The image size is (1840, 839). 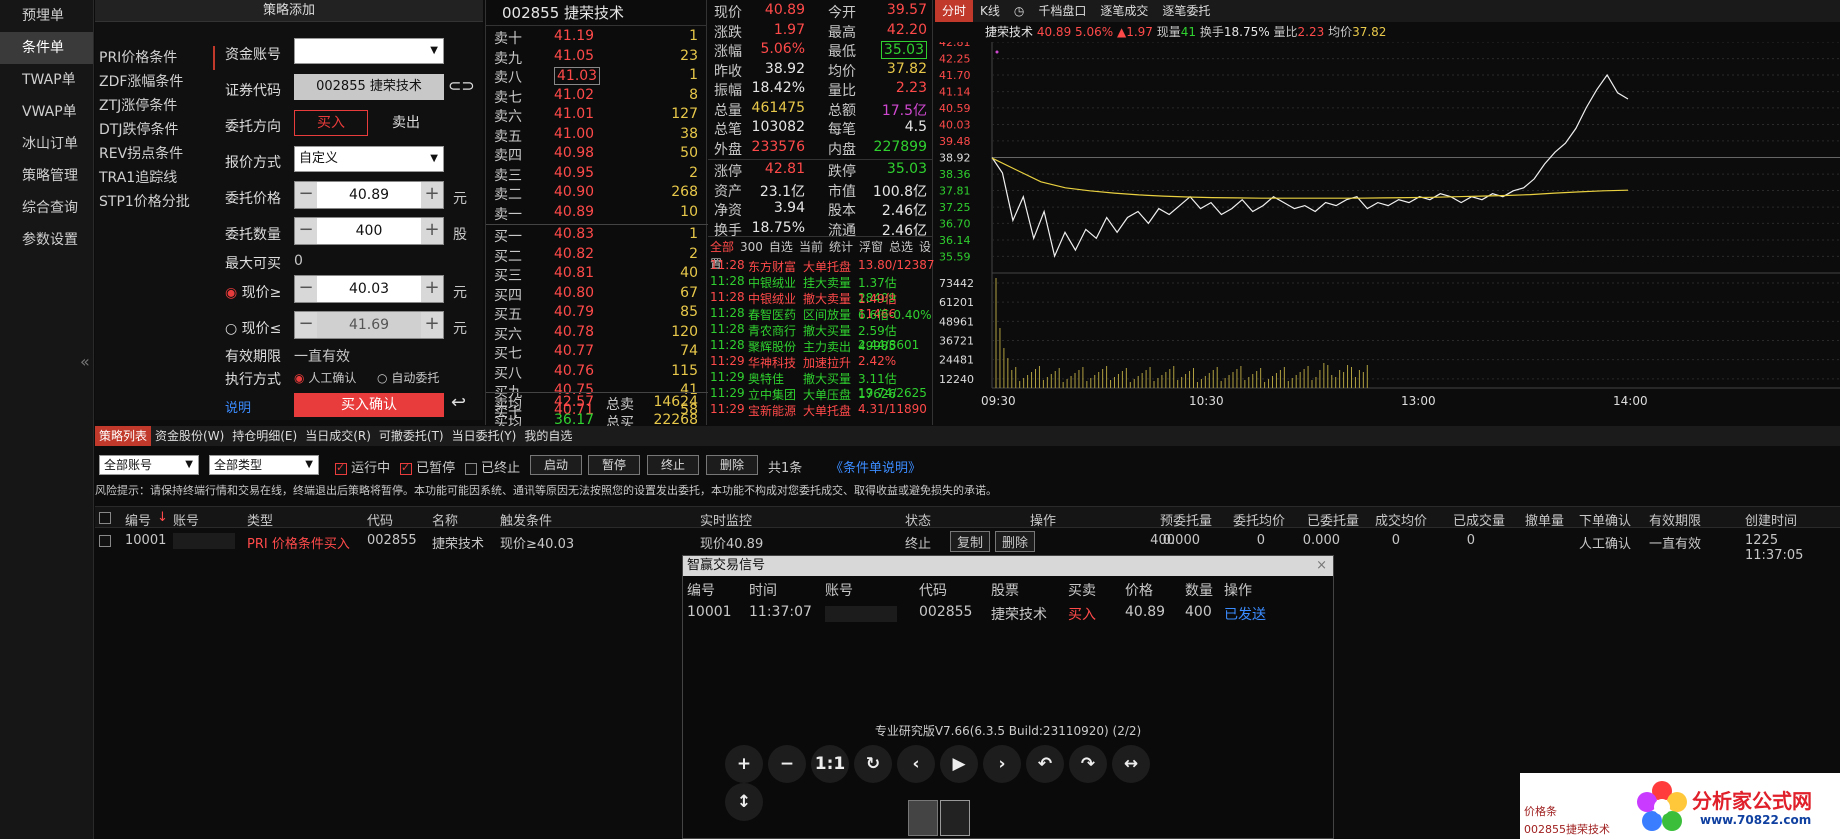 I want to click on table-header-cell: 类型, so click(x=260, y=519).